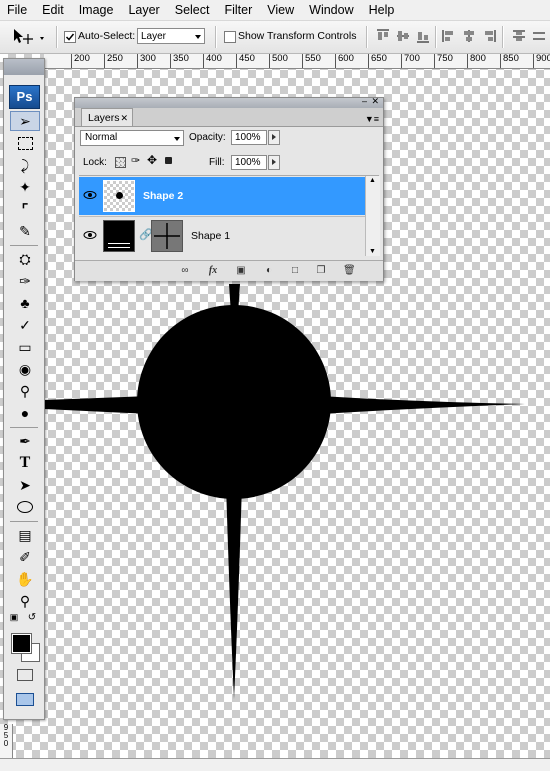 The image size is (550, 771). I want to click on thumbnail-dot-icon, so click(119, 195).